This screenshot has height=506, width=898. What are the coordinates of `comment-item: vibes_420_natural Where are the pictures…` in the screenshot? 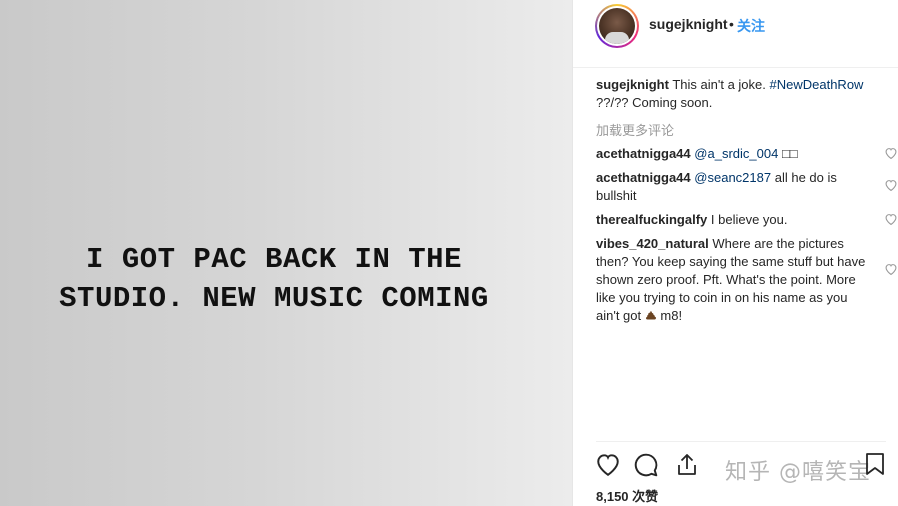 It's located at (747, 280).